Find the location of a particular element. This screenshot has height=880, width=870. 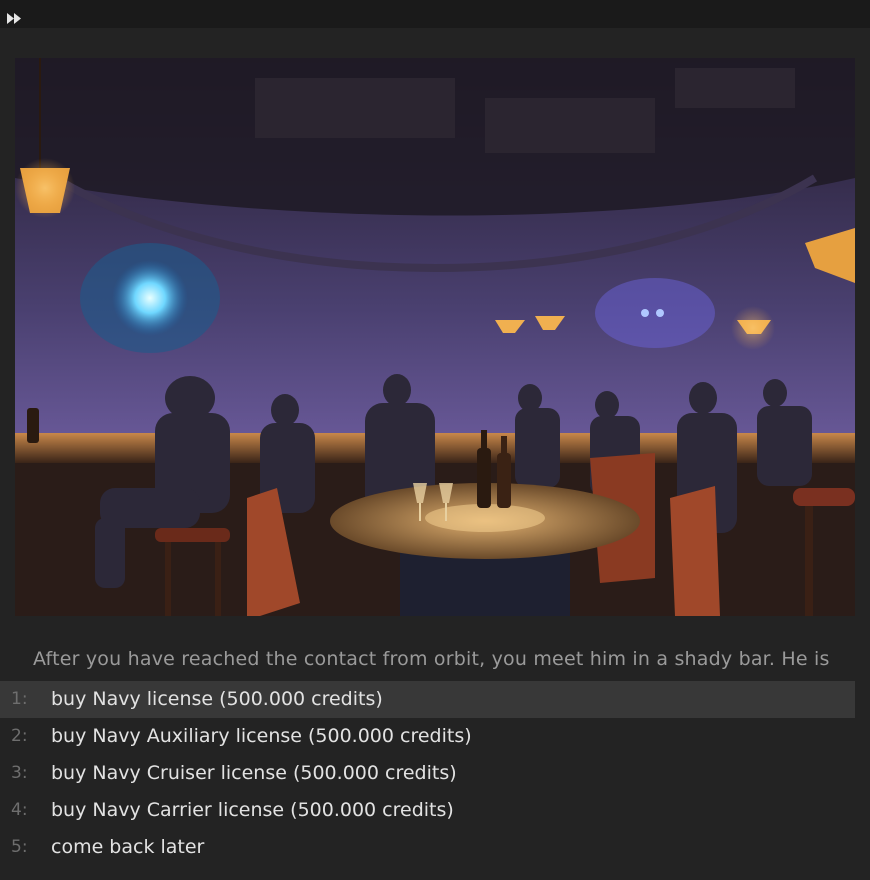

choice-number: 1: is located at coordinates (19, 699).